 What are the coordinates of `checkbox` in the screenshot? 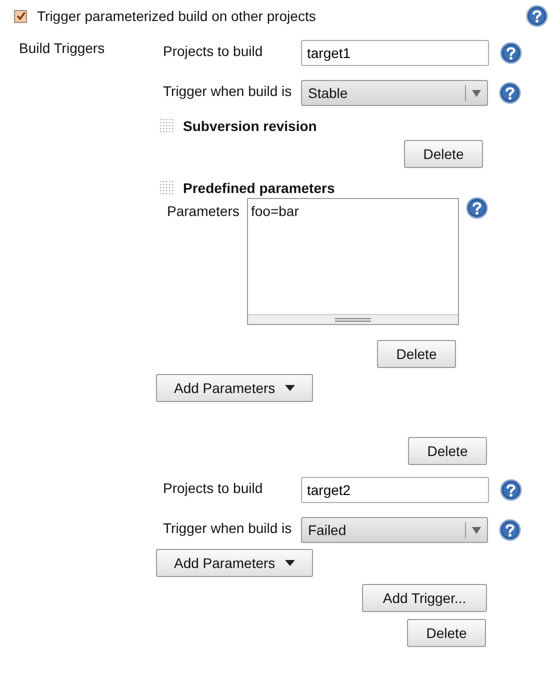 It's located at (20, 16).